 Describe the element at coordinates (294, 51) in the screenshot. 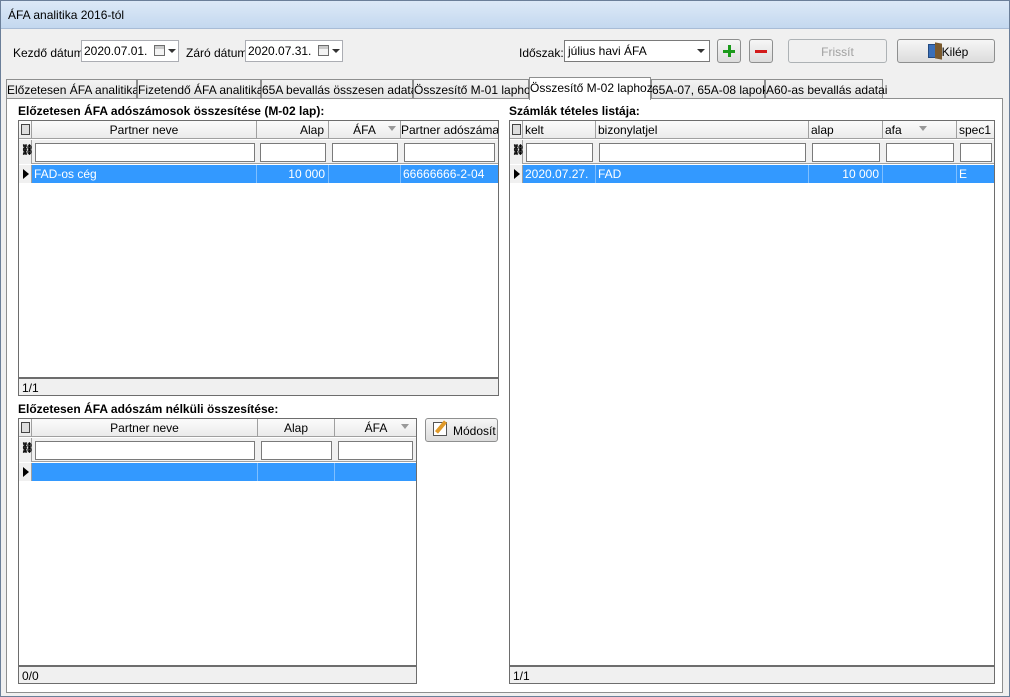

I see `end-date-picker: 2020.07.31.` at that location.